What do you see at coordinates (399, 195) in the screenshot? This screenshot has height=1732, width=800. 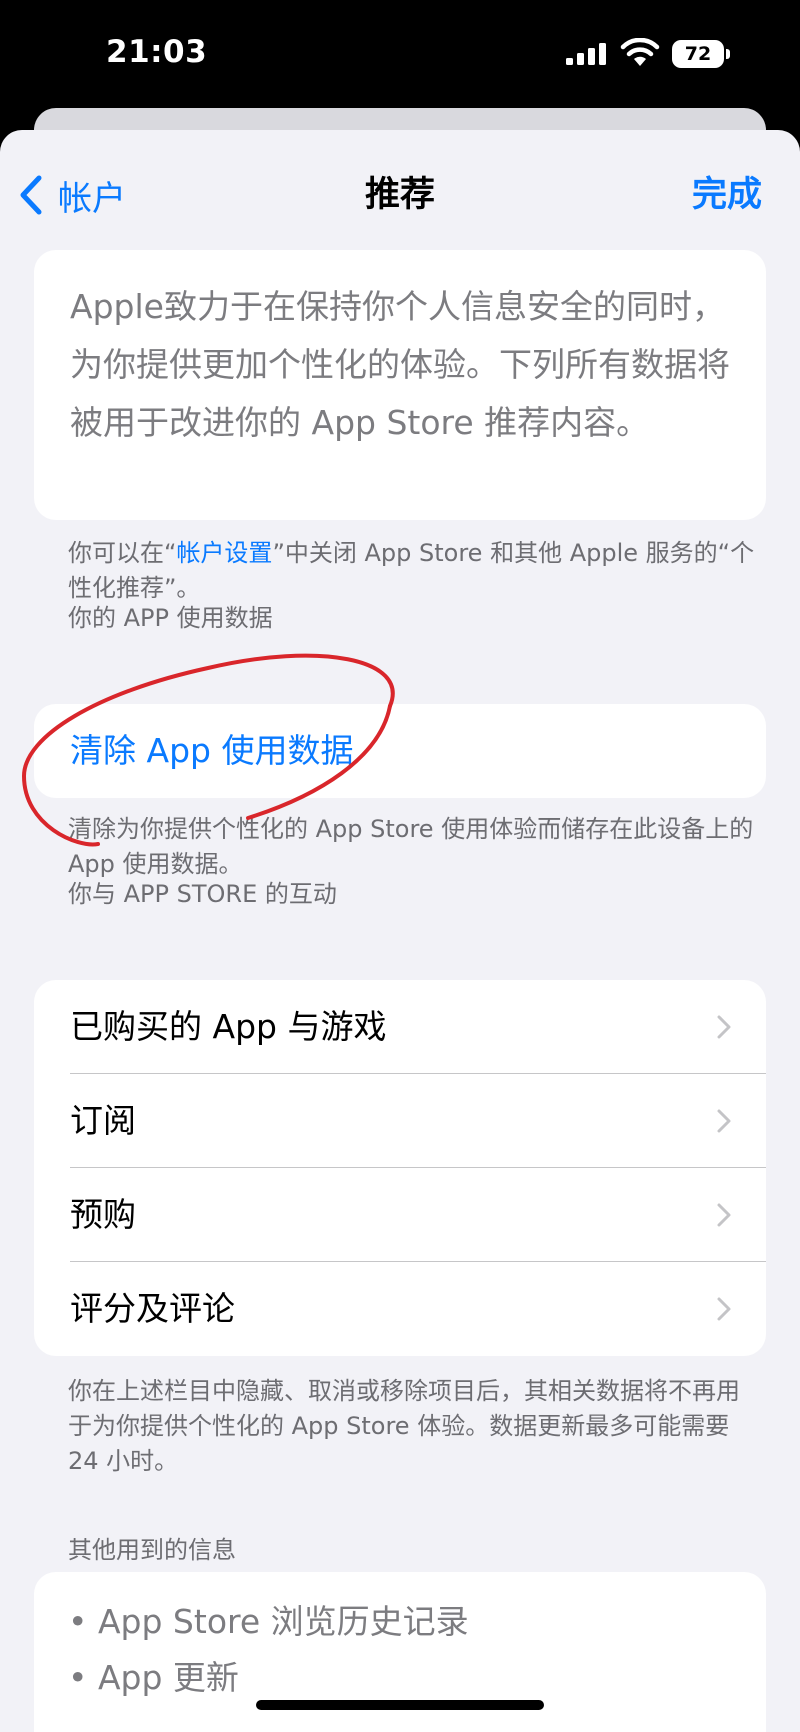 I see `page-title: 推荐` at bounding box center [399, 195].